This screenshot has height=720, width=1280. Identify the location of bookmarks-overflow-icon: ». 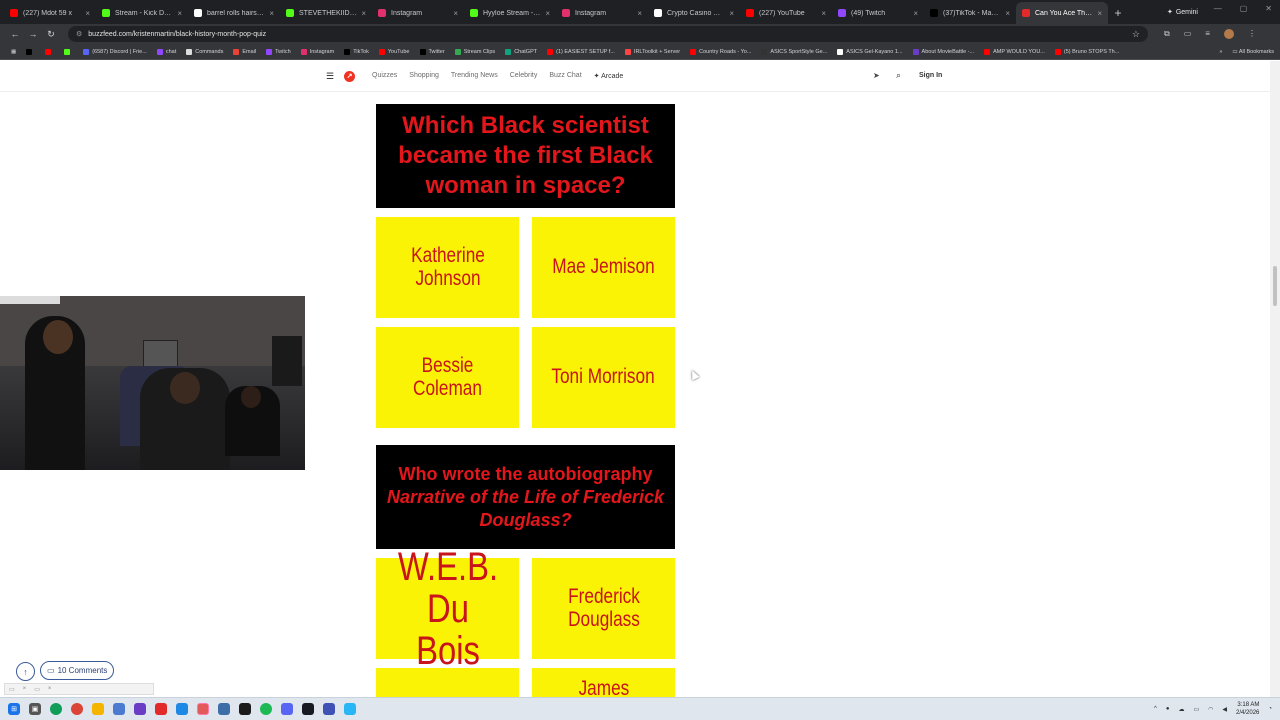
(1220, 52).